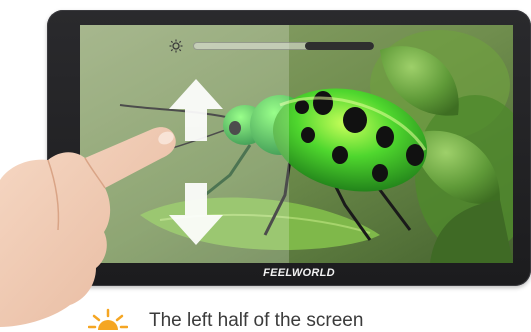 The width and height of the screenshot is (531, 332). I want to click on brand-logo: FEELWORLD, so click(299, 273).